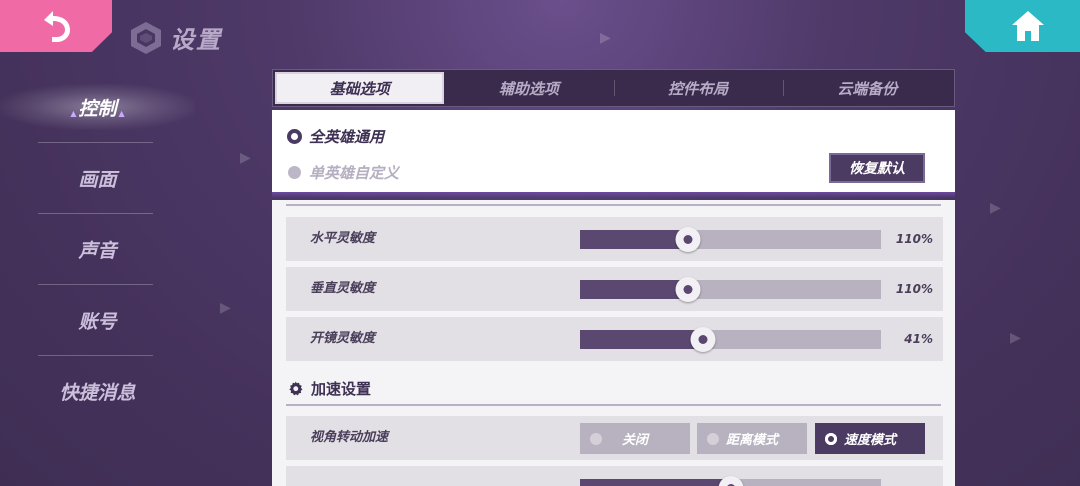 This screenshot has width=1080, height=486. Describe the element at coordinates (97, 178) in the screenshot. I see `sidebar-item-graphics: 画面` at that location.